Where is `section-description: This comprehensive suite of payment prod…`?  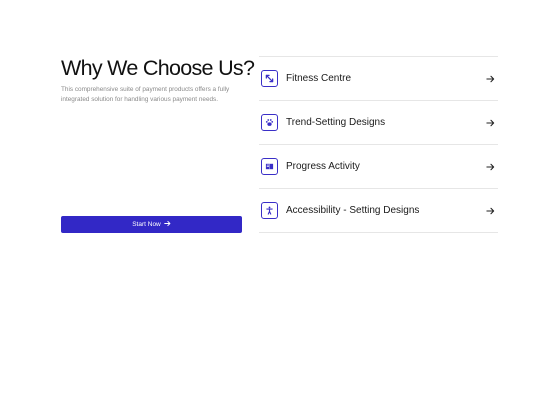 section-description: This comprehensive suite of payment prod… is located at coordinates (145, 94).